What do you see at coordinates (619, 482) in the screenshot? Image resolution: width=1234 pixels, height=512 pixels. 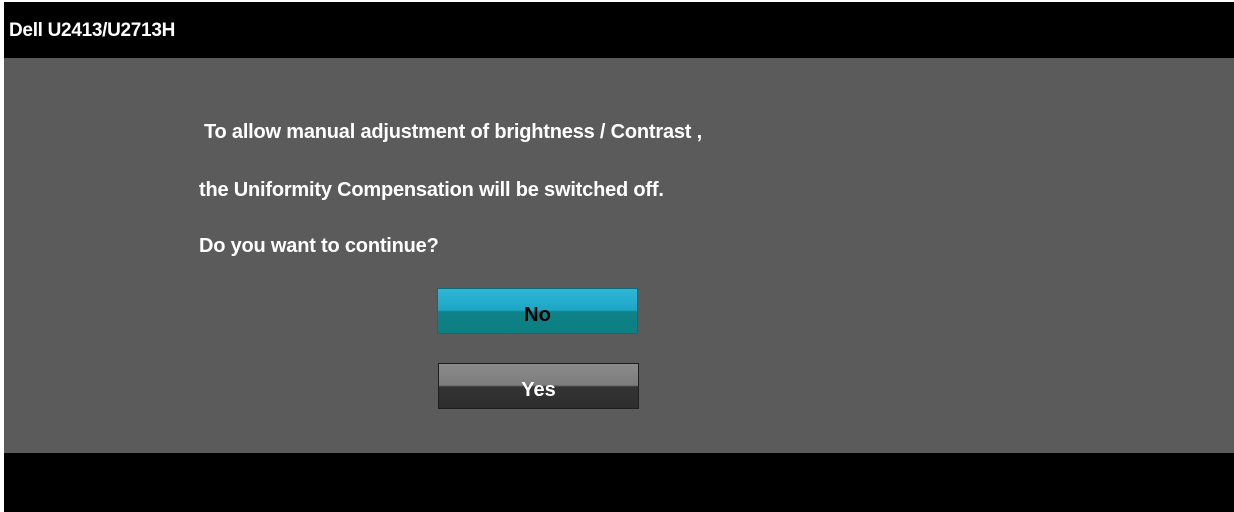 I see `footer-bar` at bounding box center [619, 482].